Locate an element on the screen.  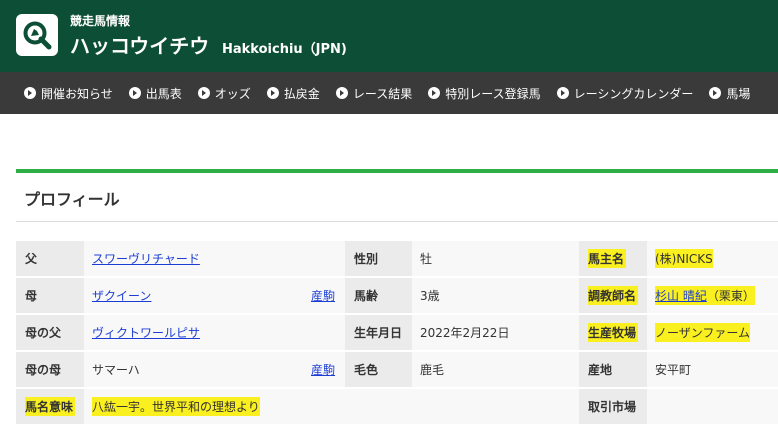
value-birthplace: 安平町 is located at coordinates (712, 369).